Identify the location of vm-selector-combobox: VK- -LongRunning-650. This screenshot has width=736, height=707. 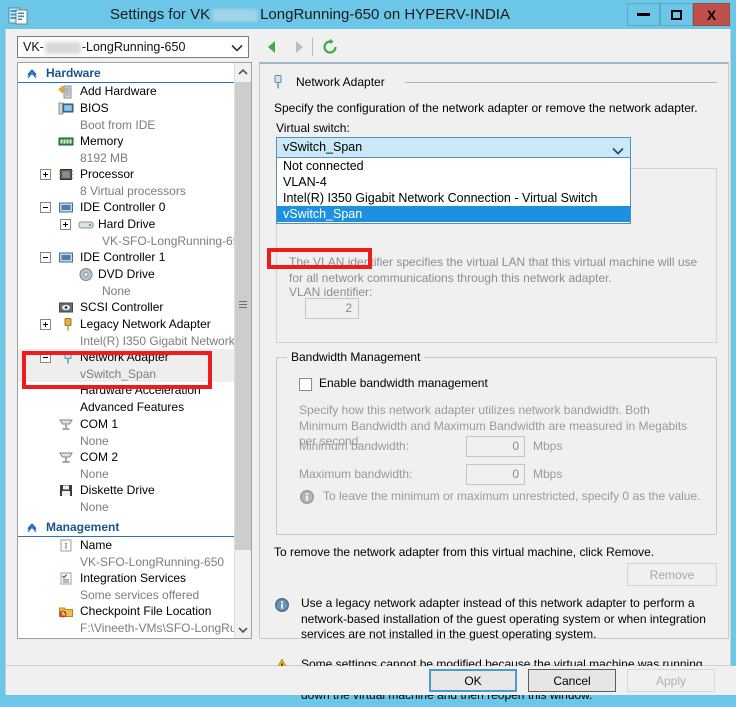
(133, 47).